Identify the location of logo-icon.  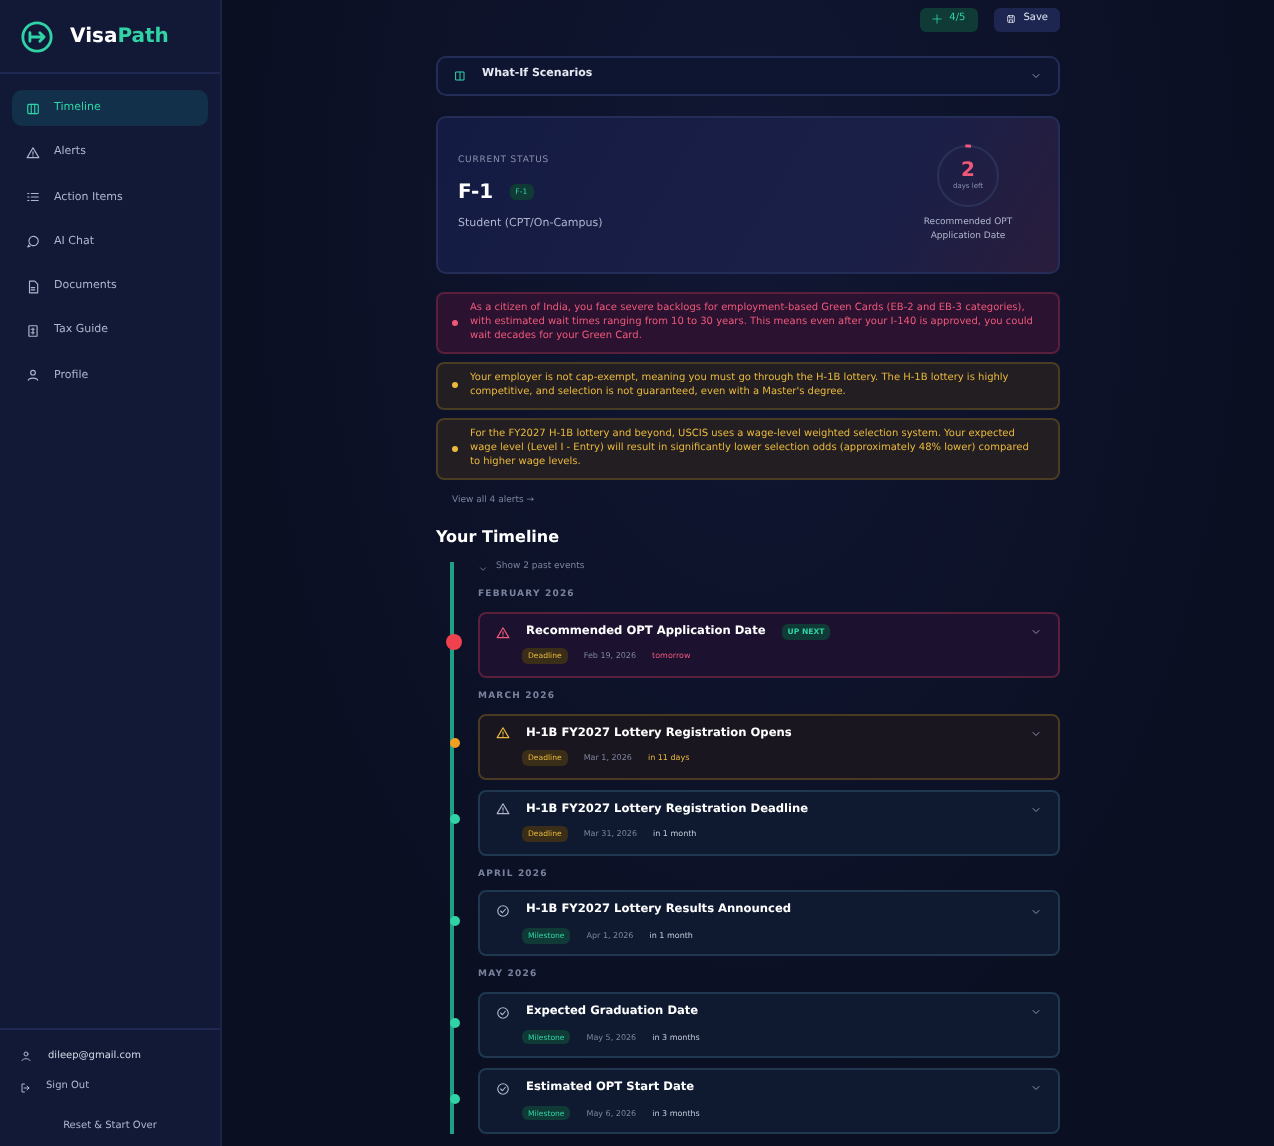
(37, 37).